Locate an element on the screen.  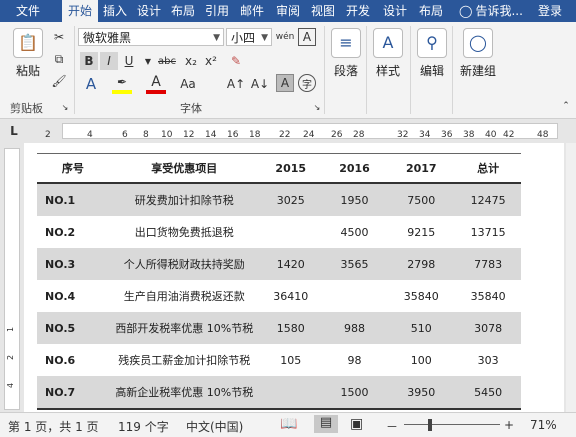
paragraph-button: ≡ 段落 is located at coordinates (346, 53).